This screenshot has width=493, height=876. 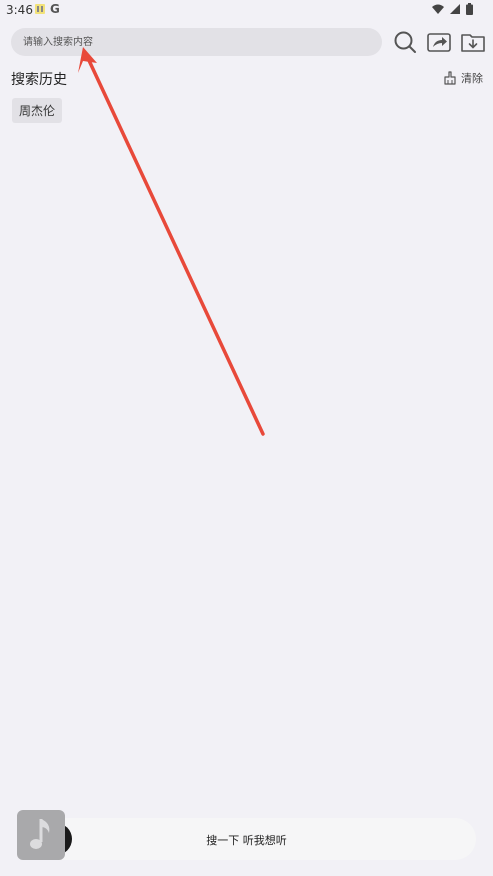 I want to click on broom-icon, so click(x=450, y=78).